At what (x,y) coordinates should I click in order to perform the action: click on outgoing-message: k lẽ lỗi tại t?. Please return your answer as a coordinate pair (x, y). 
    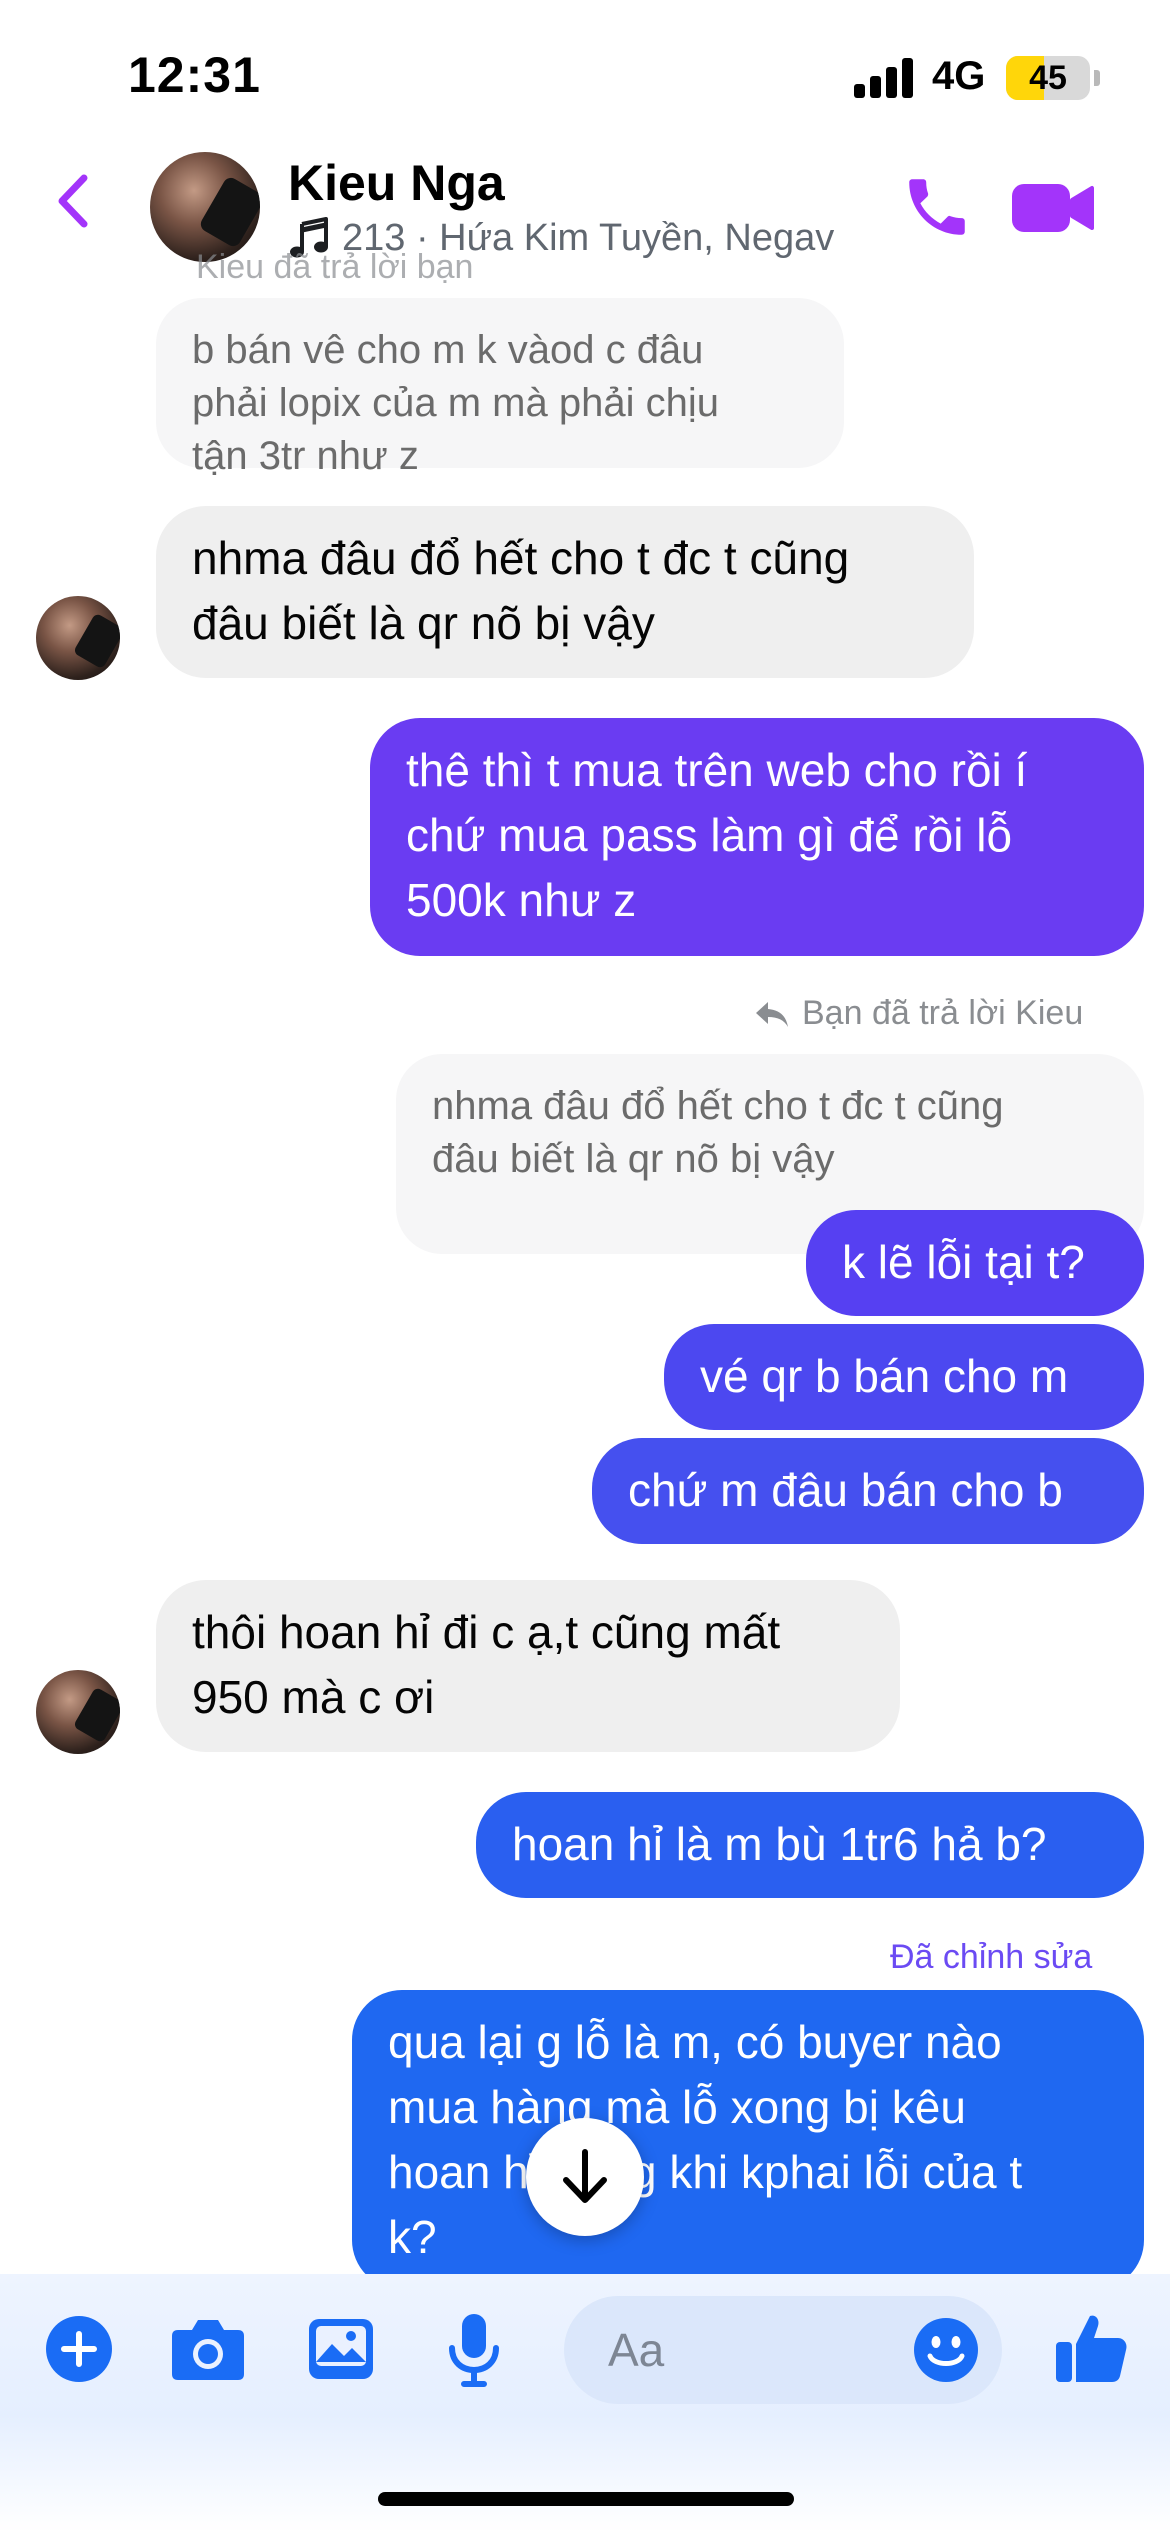
    Looking at the image, I should click on (975, 1263).